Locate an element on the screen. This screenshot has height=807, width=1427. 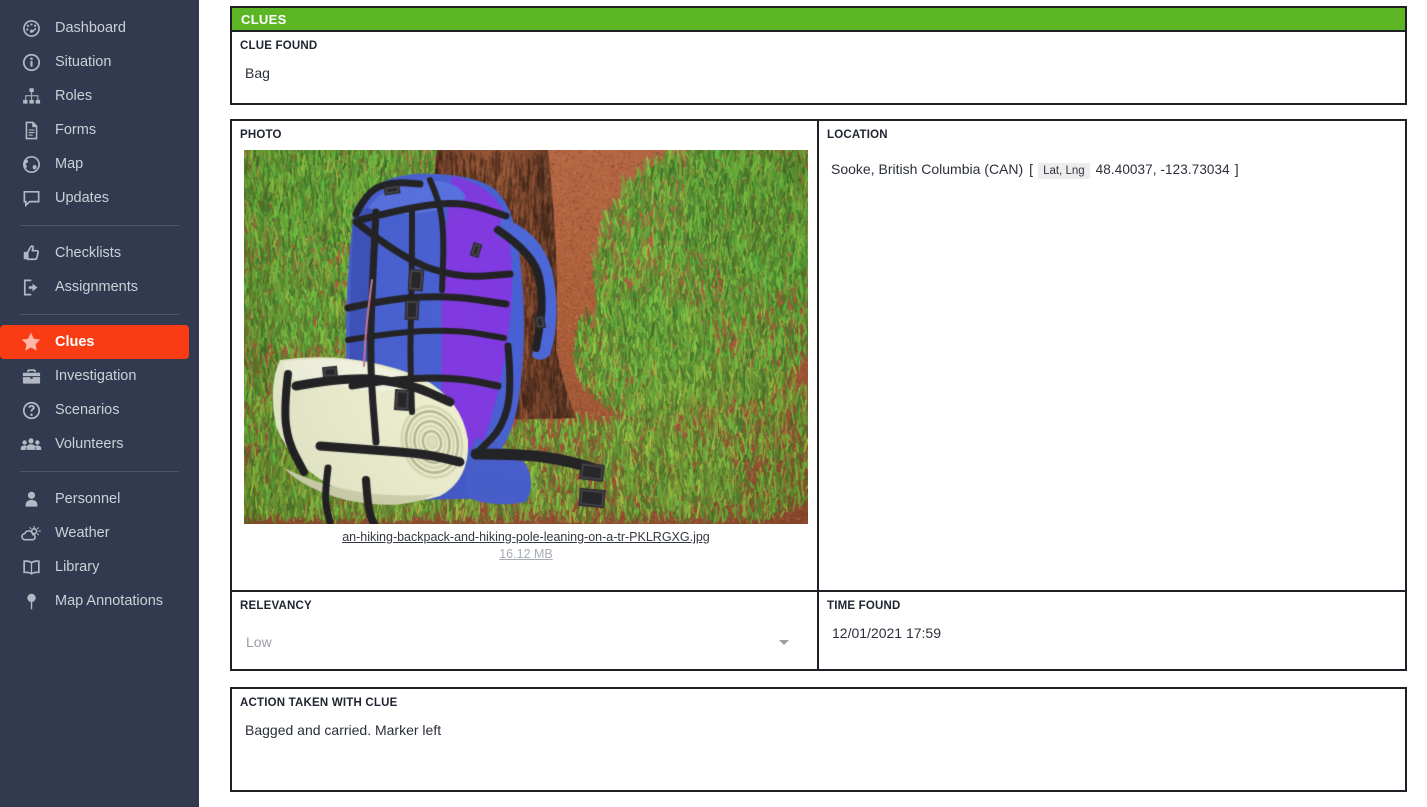
sidebar-item-forms: Forms is located at coordinates (94, 130).